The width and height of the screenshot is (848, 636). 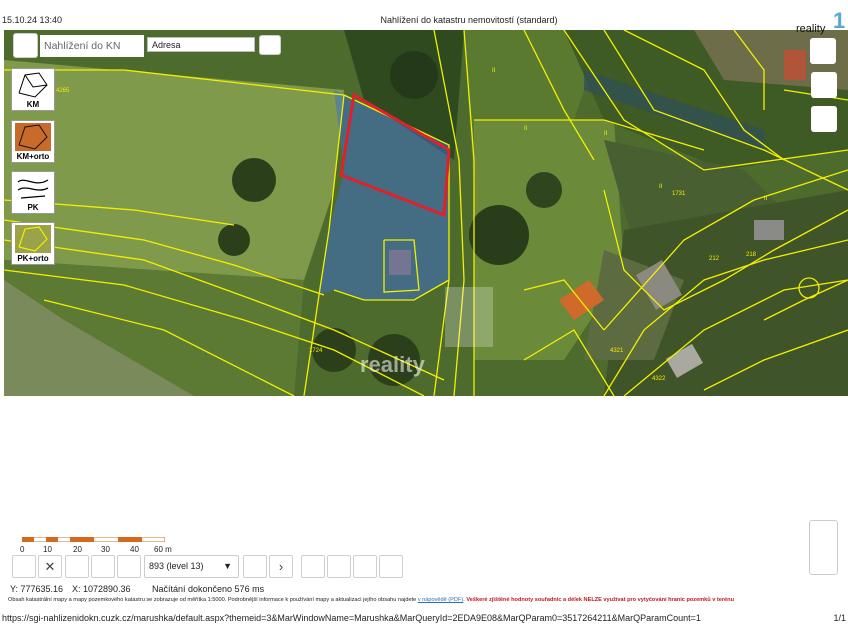 What do you see at coordinates (469, 317) in the screenshot?
I see `watermark-logo-icon` at bounding box center [469, 317].